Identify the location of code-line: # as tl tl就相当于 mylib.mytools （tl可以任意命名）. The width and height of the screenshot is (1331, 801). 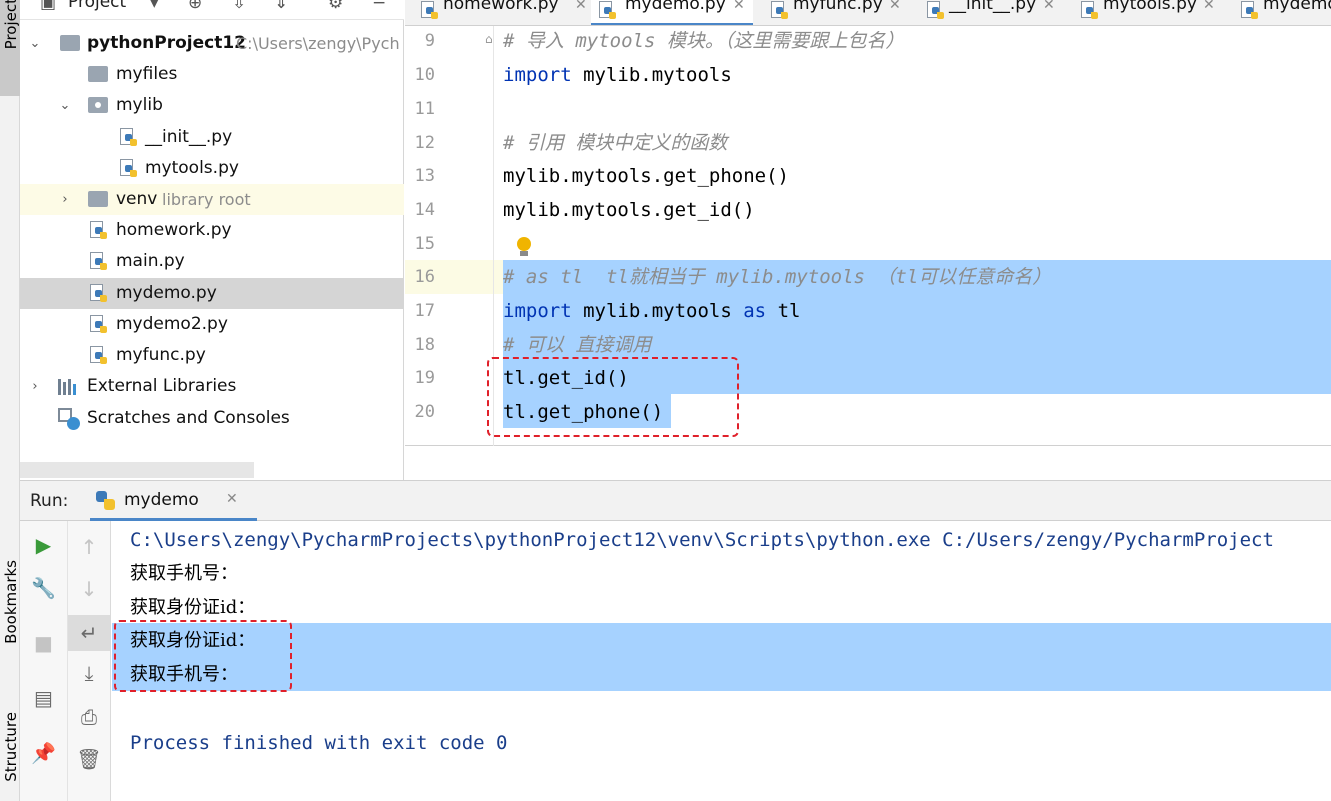
(777, 277).